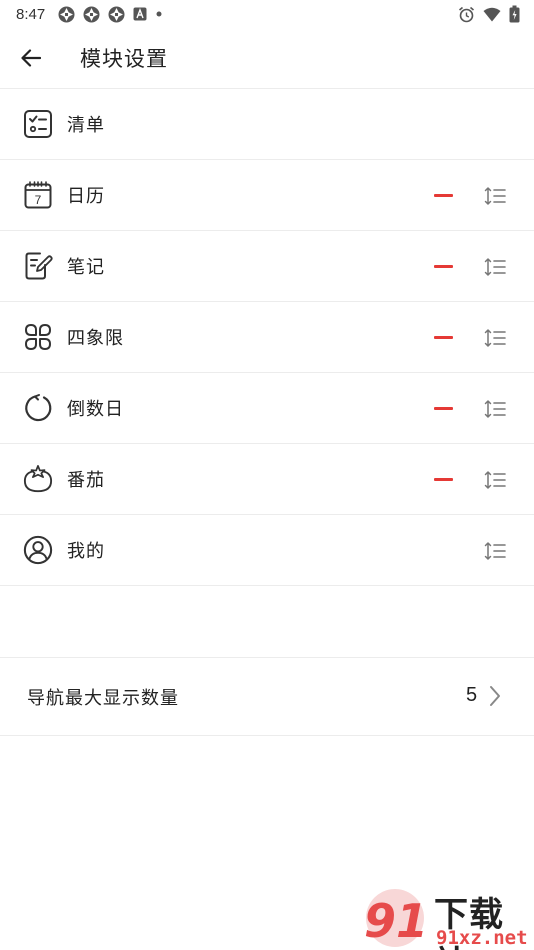 This screenshot has height=950, width=534. Describe the element at coordinates (38, 337) in the screenshot. I see `quadrant-icon` at that location.